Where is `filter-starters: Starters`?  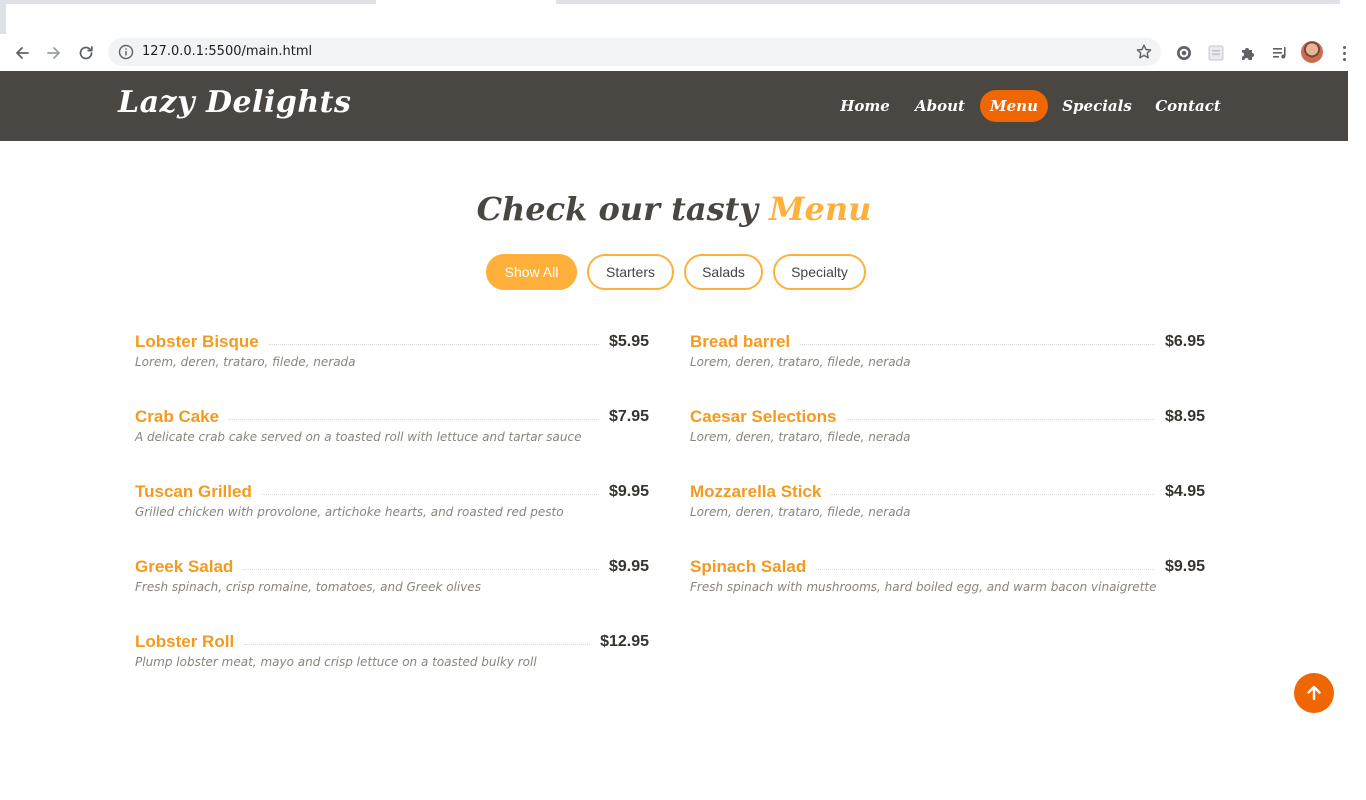 filter-starters: Starters is located at coordinates (630, 272).